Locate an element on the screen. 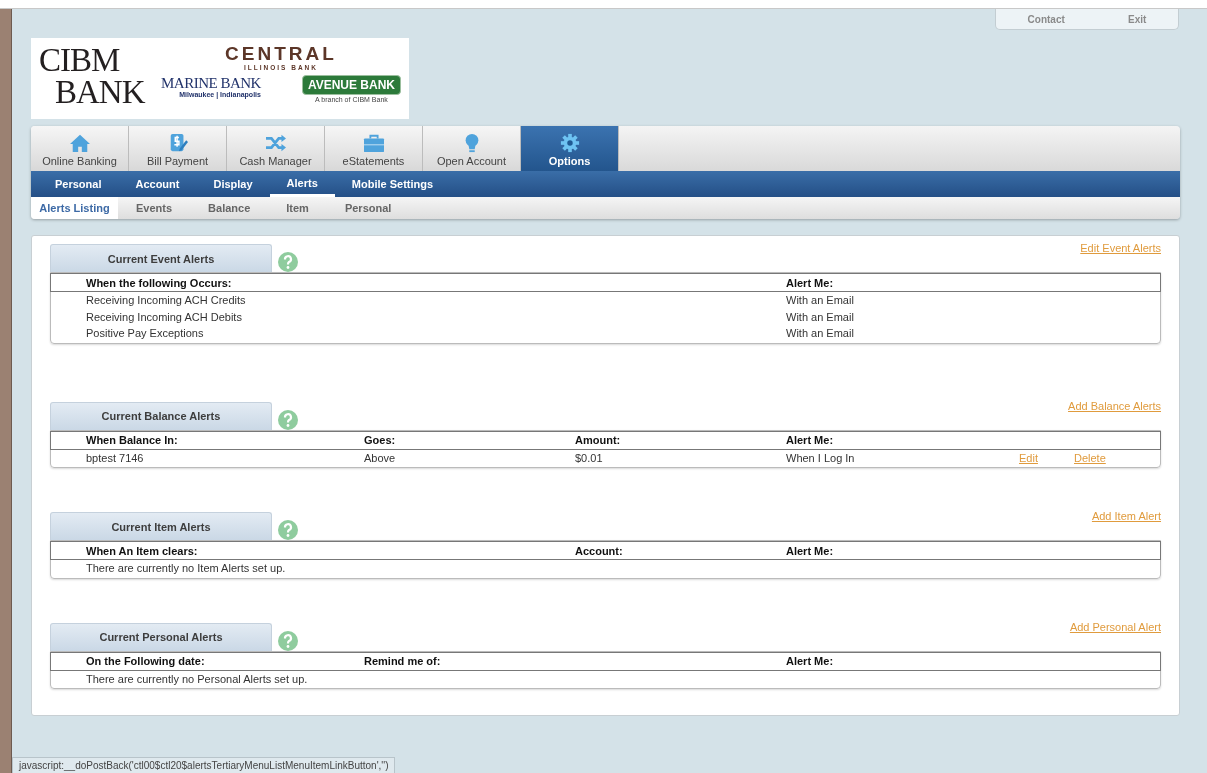  shuffle-icon is located at coordinates (275, 143).